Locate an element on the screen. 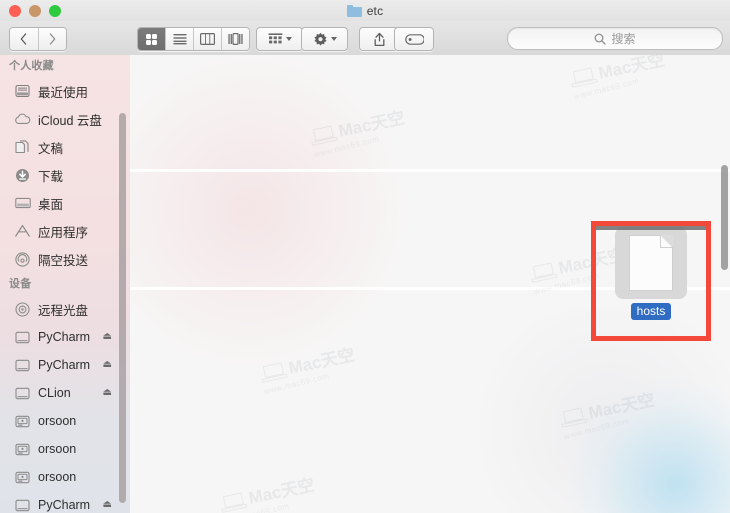 This screenshot has height=513, width=730. search-input: 搜索 is located at coordinates (615, 38).